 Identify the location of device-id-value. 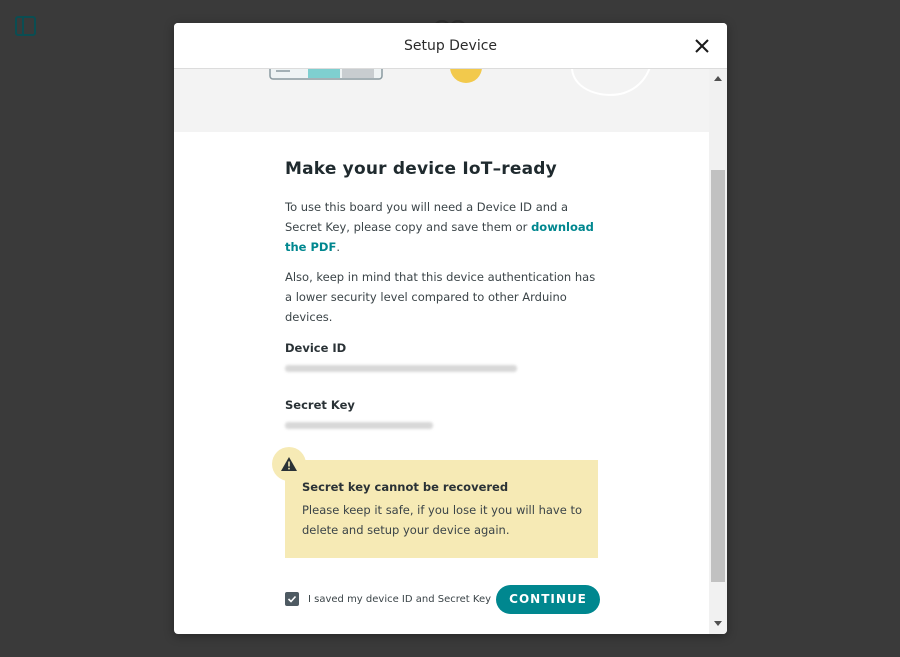
(401, 368).